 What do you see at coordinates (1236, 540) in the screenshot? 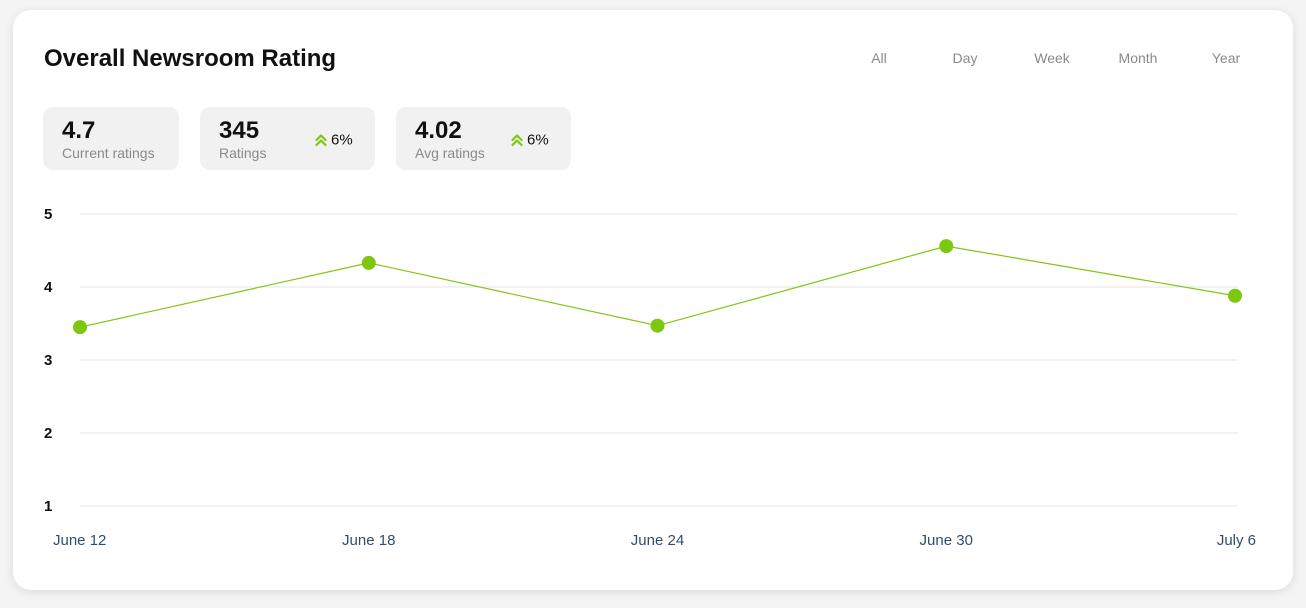
I see `x-tick-label: July 6` at bounding box center [1236, 540].